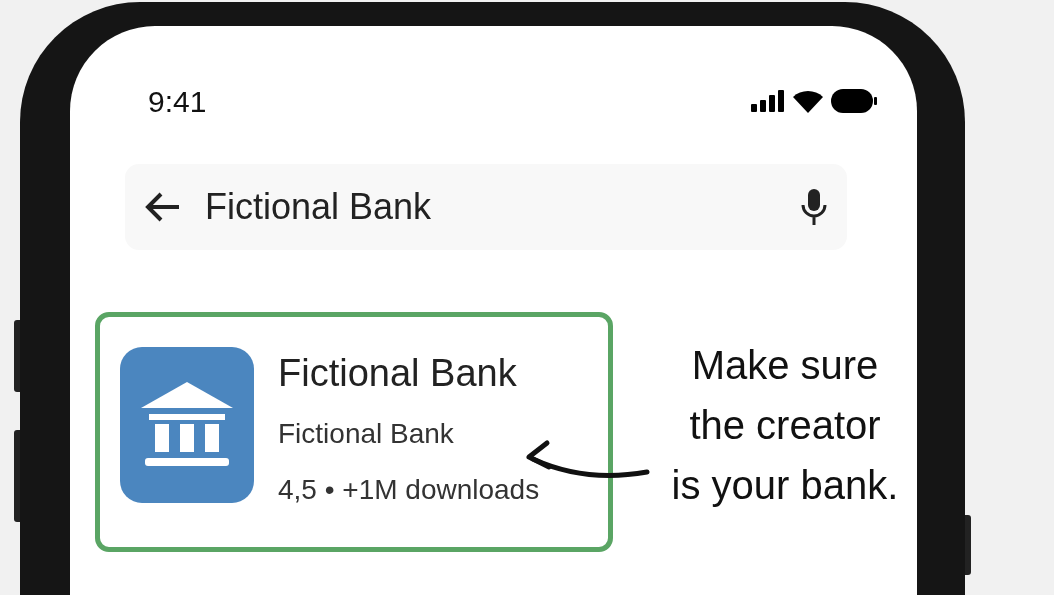  I want to click on annotation-text: Make sure the creator is your bank., so click(785, 425).